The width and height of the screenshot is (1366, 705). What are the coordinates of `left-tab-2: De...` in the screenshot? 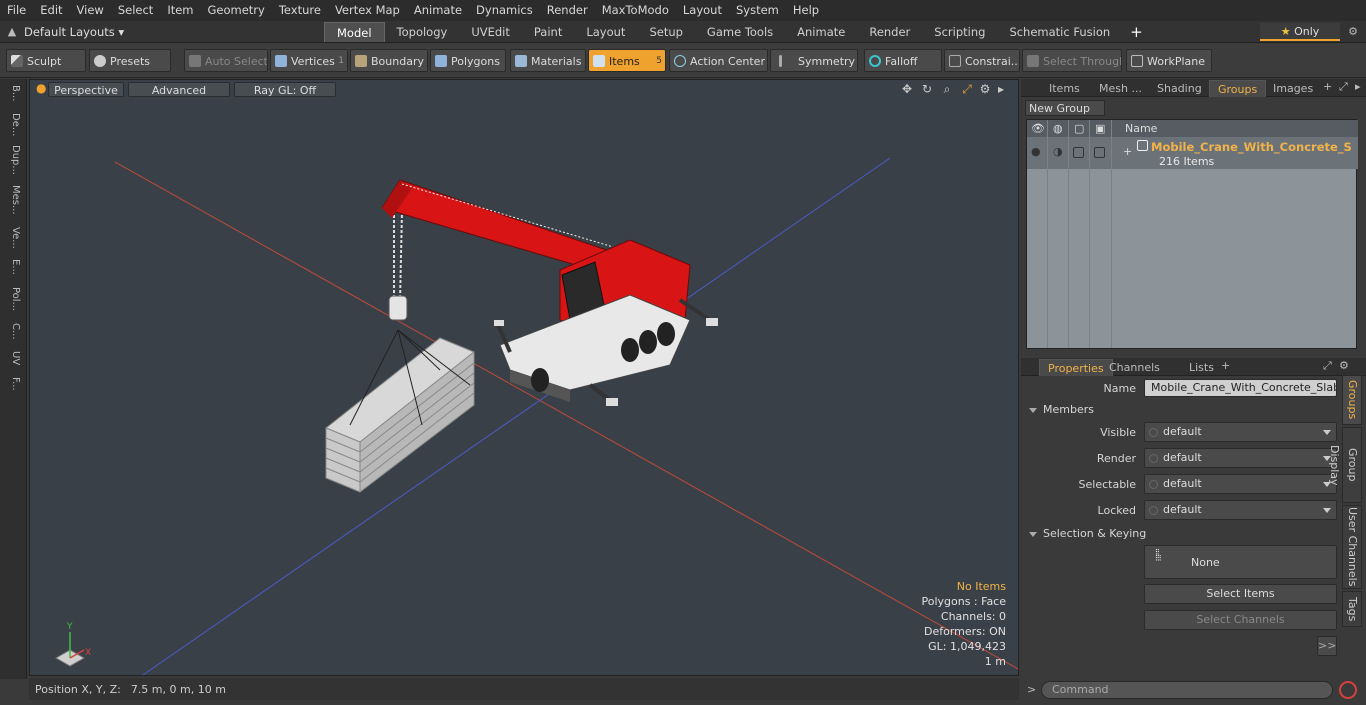 It's located at (13, 124).